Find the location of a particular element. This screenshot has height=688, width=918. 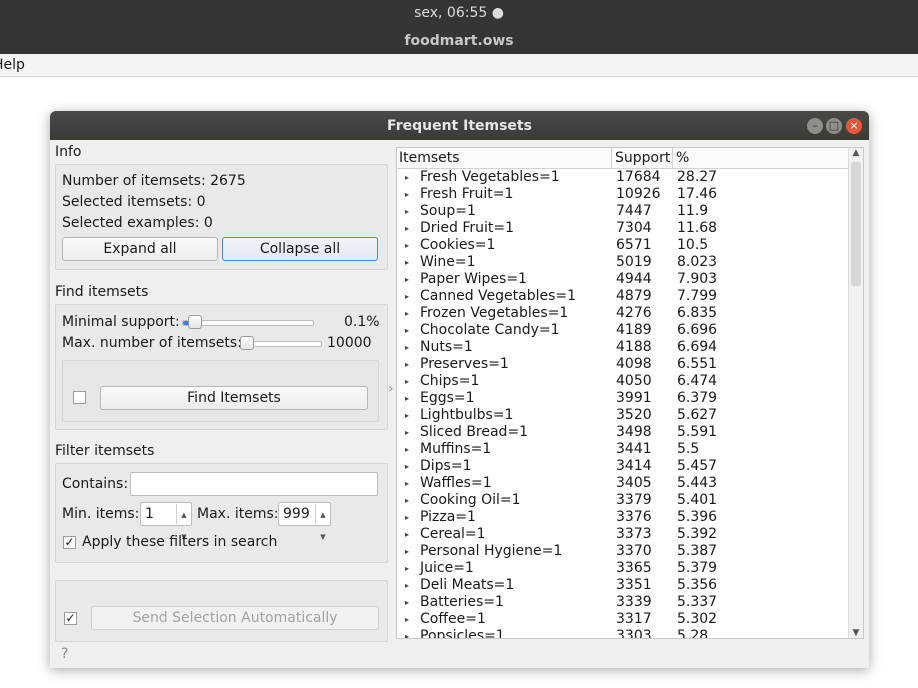

table-row: ▸ Eggs=1 3991 6.379 is located at coordinates (622, 398).